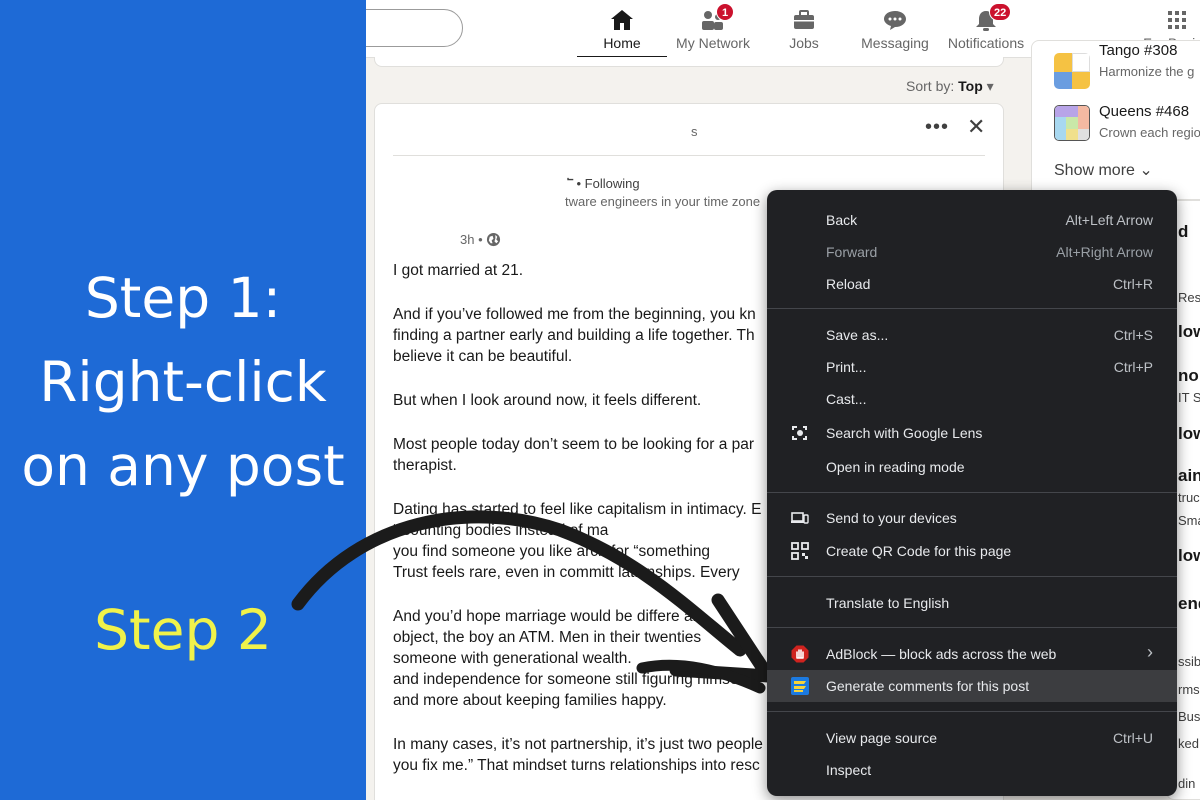 This screenshot has width=1200, height=800. Describe the element at coordinates (972, 284) in the screenshot. I see `menu-item-reload: Reload Ctrl+R` at that location.